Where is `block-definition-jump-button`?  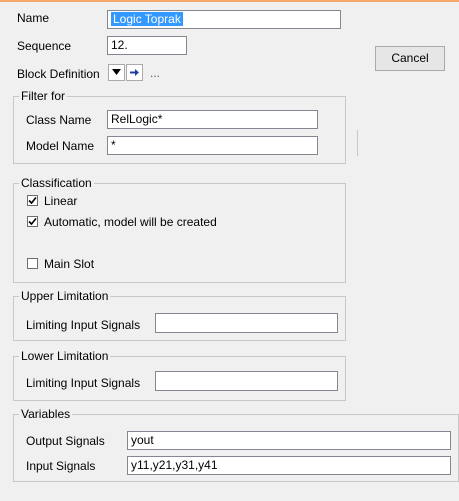
block-definition-jump-button is located at coordinates (134, 72).